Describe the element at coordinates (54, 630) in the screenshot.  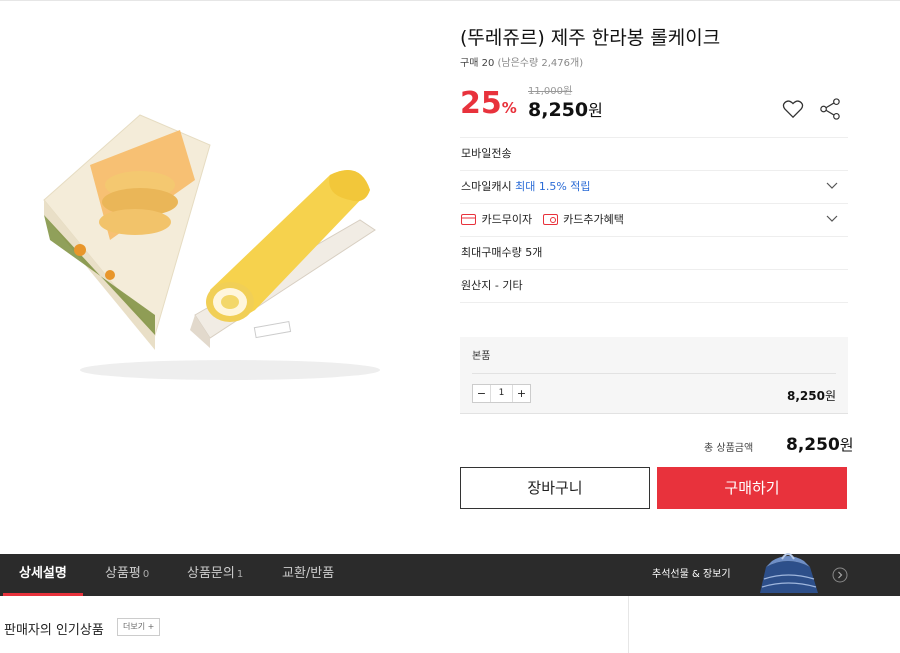
I see `popular-products-title: 판매자의 인기상품` at that location.